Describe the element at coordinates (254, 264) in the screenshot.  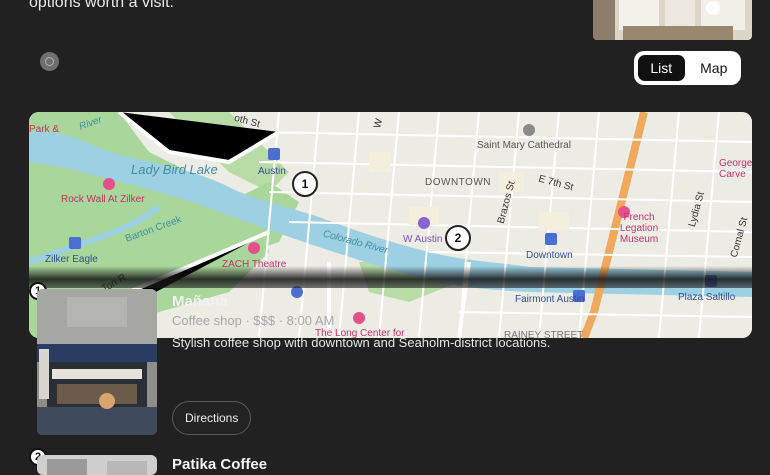
I see `map-label: ZACH Theatre` at that location.